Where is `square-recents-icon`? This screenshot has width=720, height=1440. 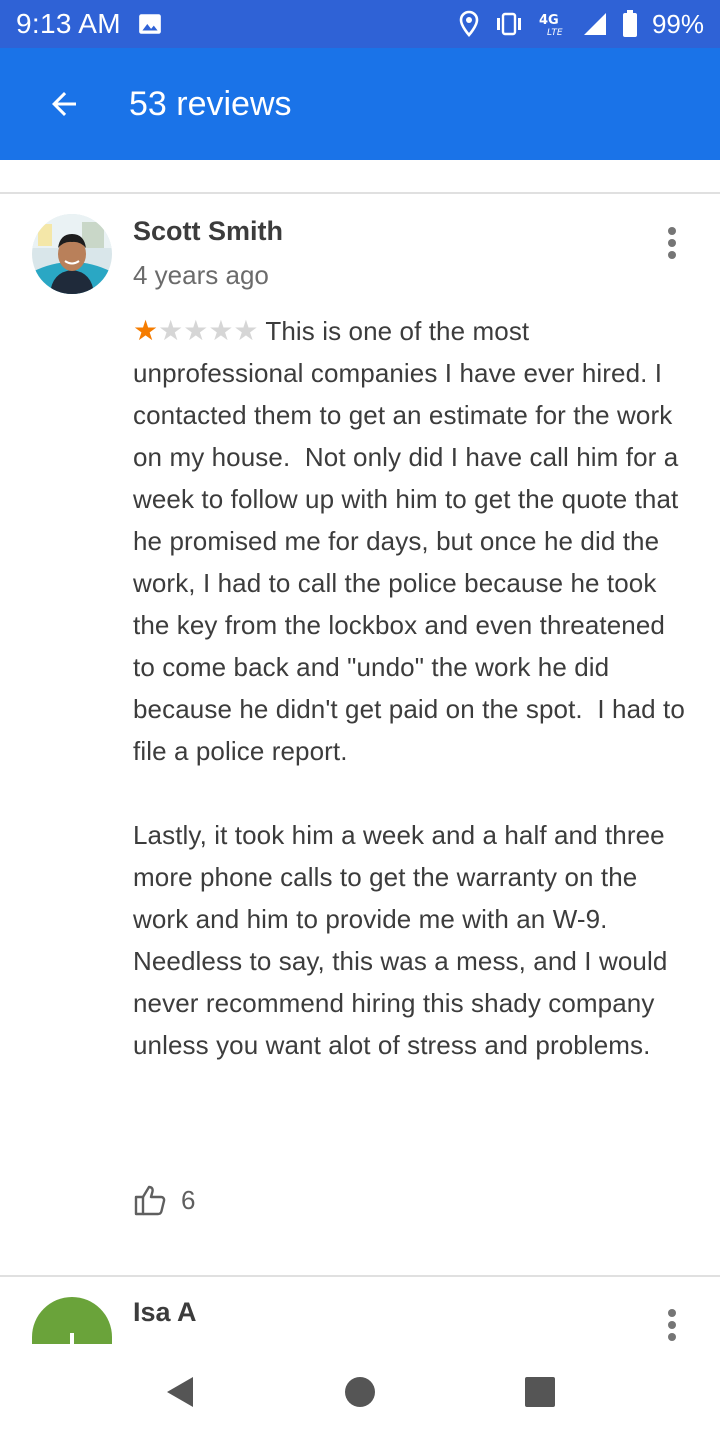 square-recents-icon is located at coordinates (540, 1392).